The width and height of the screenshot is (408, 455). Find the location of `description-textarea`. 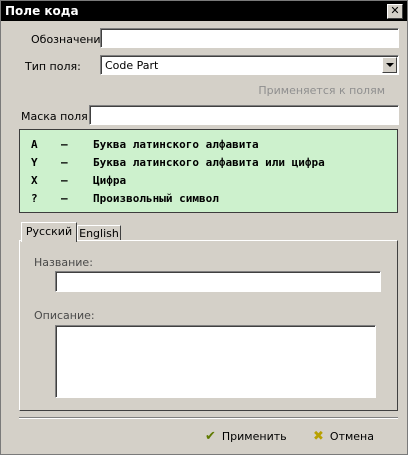

description-textarea is located at coordinates (215, 361).